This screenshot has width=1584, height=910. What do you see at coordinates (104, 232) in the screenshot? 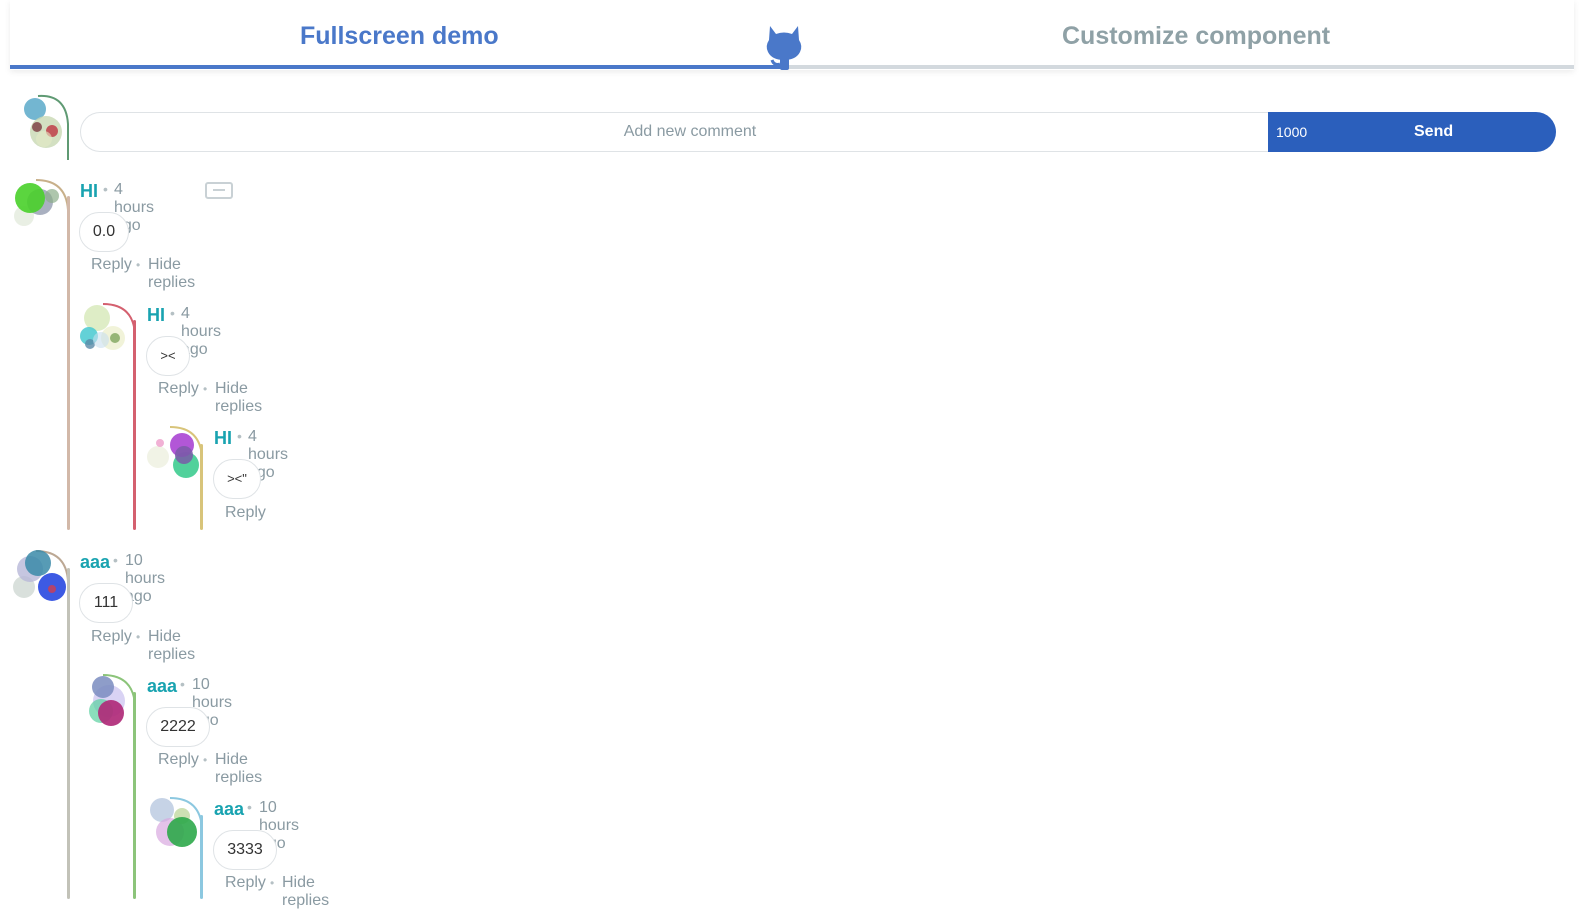
I see `comment-text: 0.0` at bounding box center [104, 232].